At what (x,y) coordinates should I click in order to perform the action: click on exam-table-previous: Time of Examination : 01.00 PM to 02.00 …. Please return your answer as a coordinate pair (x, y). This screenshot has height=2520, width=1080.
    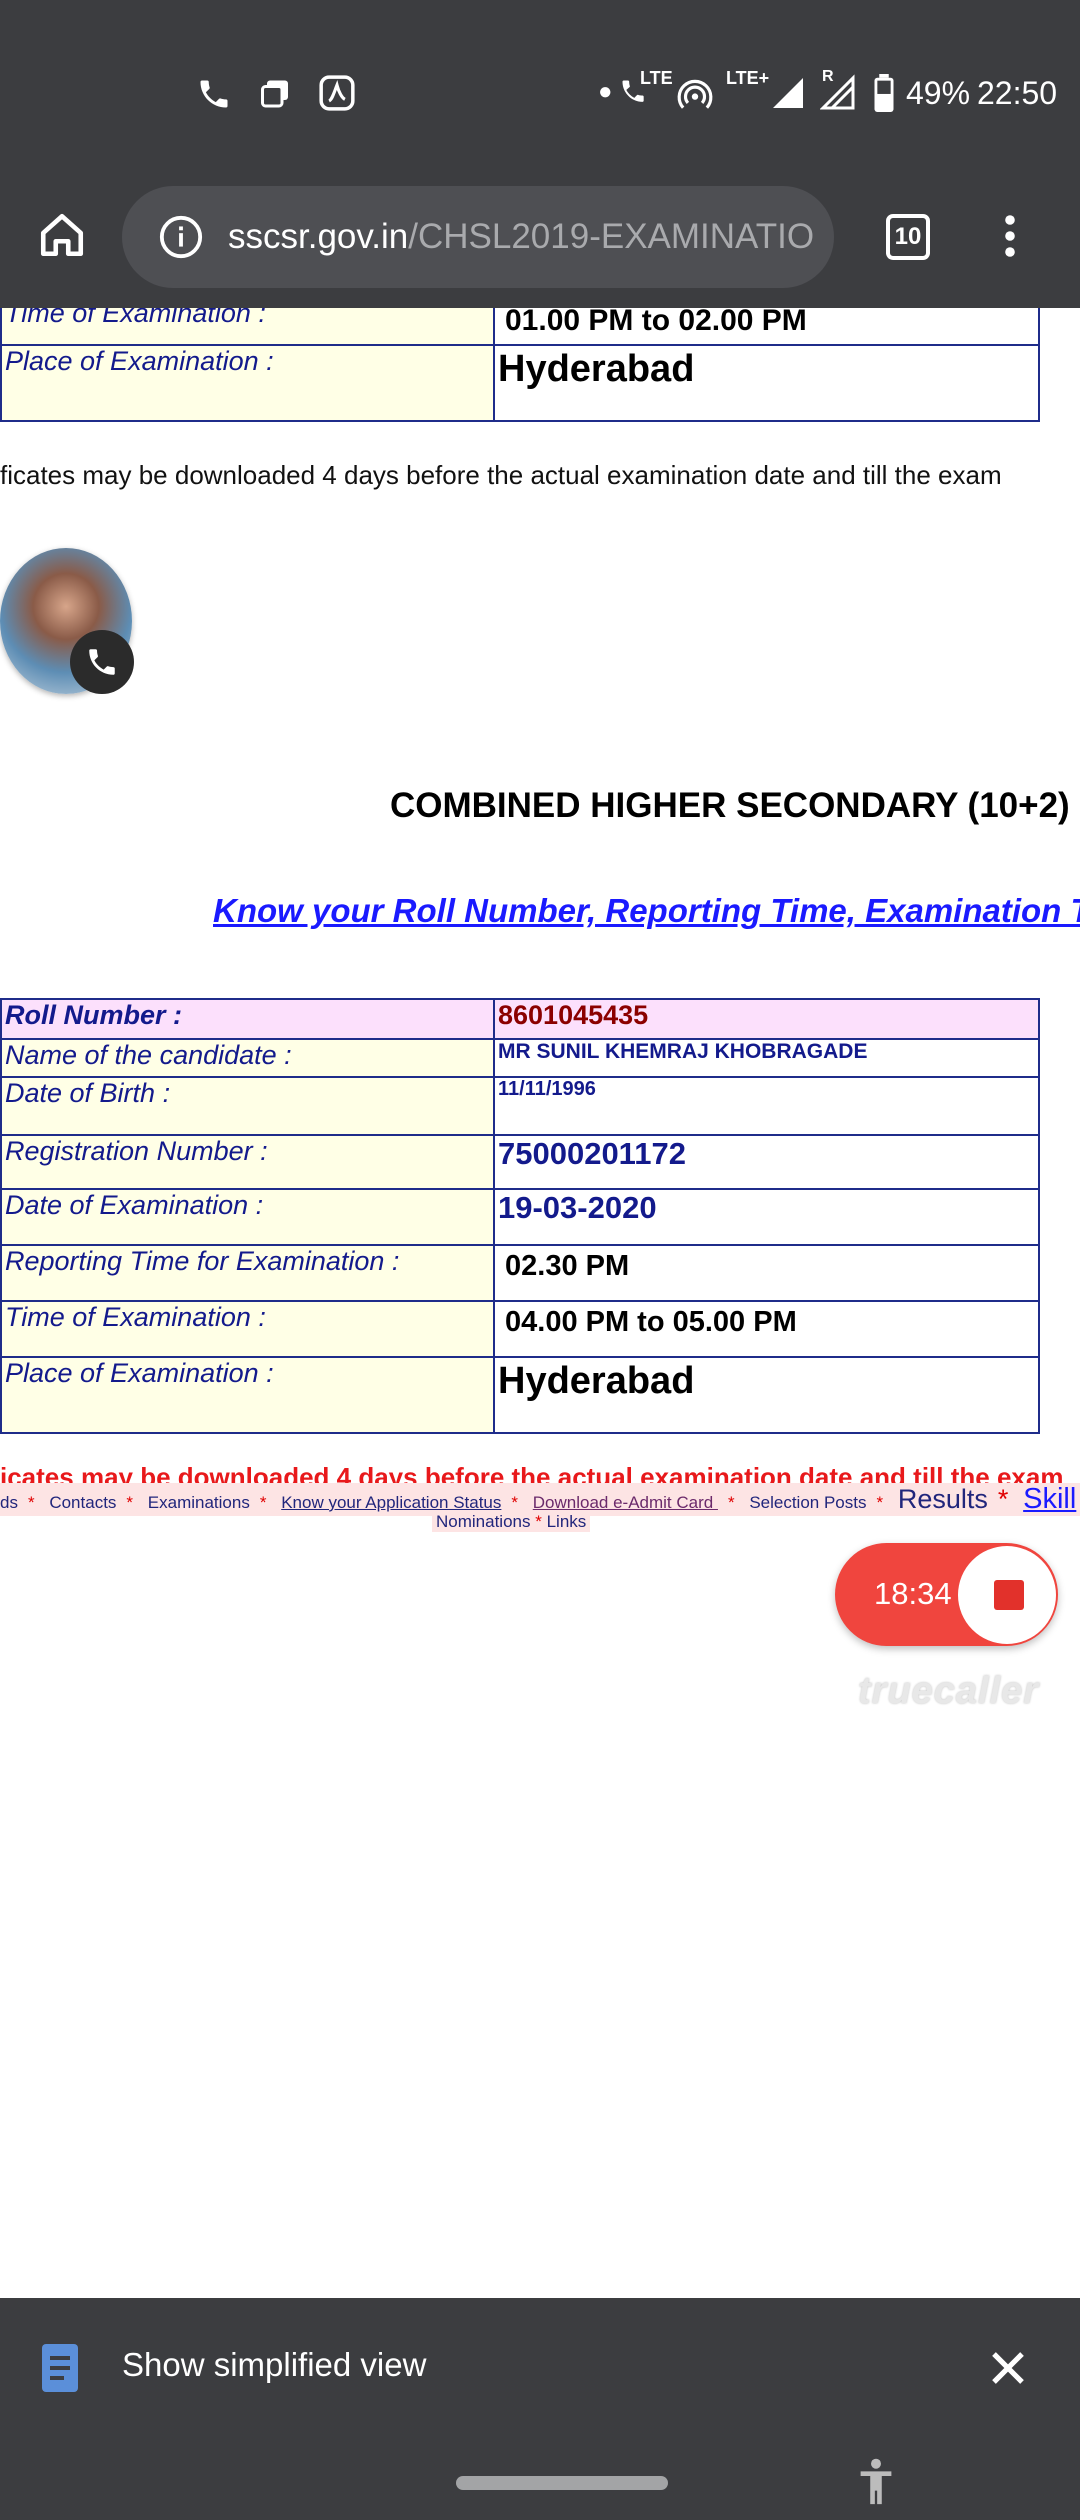
    Looking at the image, I should click on (520, 365).